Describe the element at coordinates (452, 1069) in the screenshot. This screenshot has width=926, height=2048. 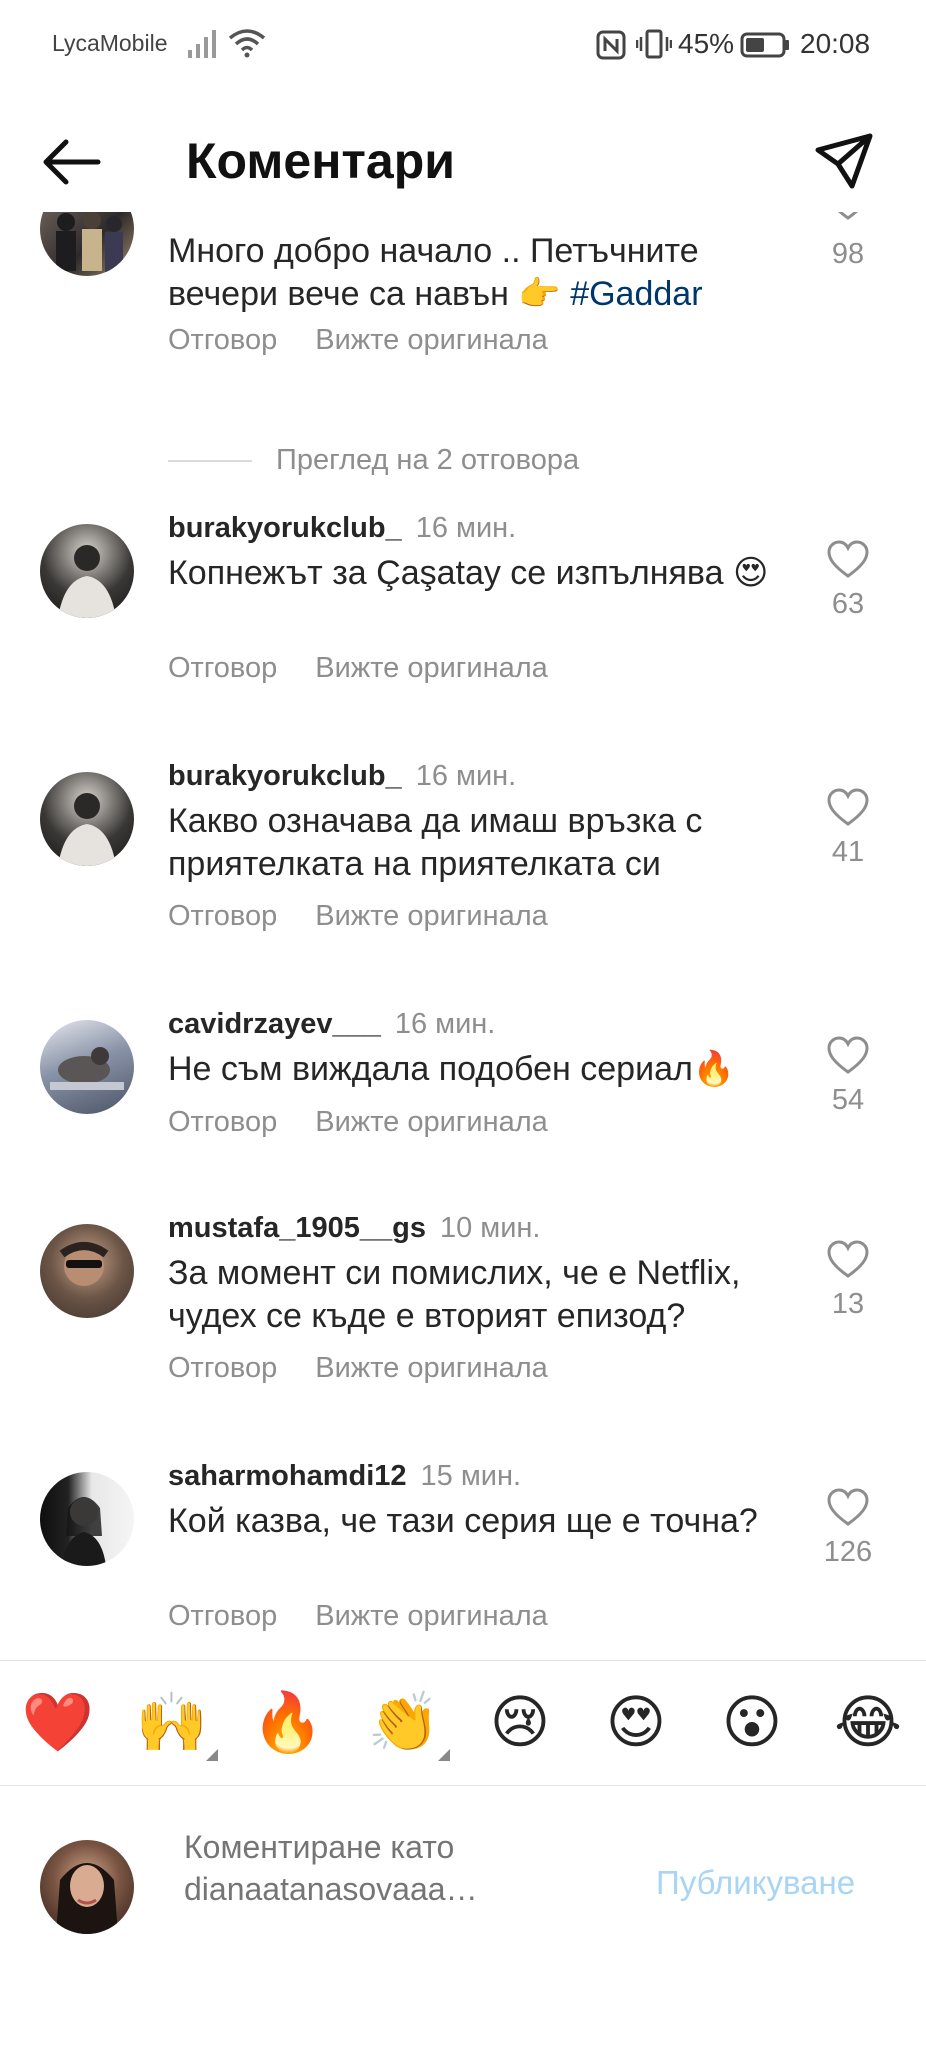
I see `comment-text: Не съм виждала подобен сериал🔥` at that location.